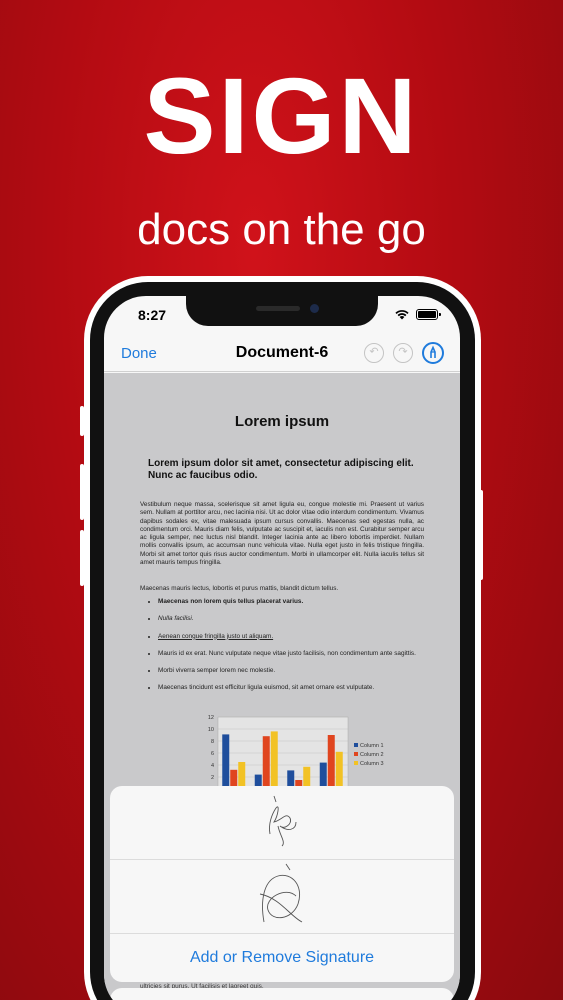  What do you see at coordinates (291, 671) in the screenshot?
I see `list-item: Morbi viverra semper lorem nec molestie.` at bounding box center [291, 671].